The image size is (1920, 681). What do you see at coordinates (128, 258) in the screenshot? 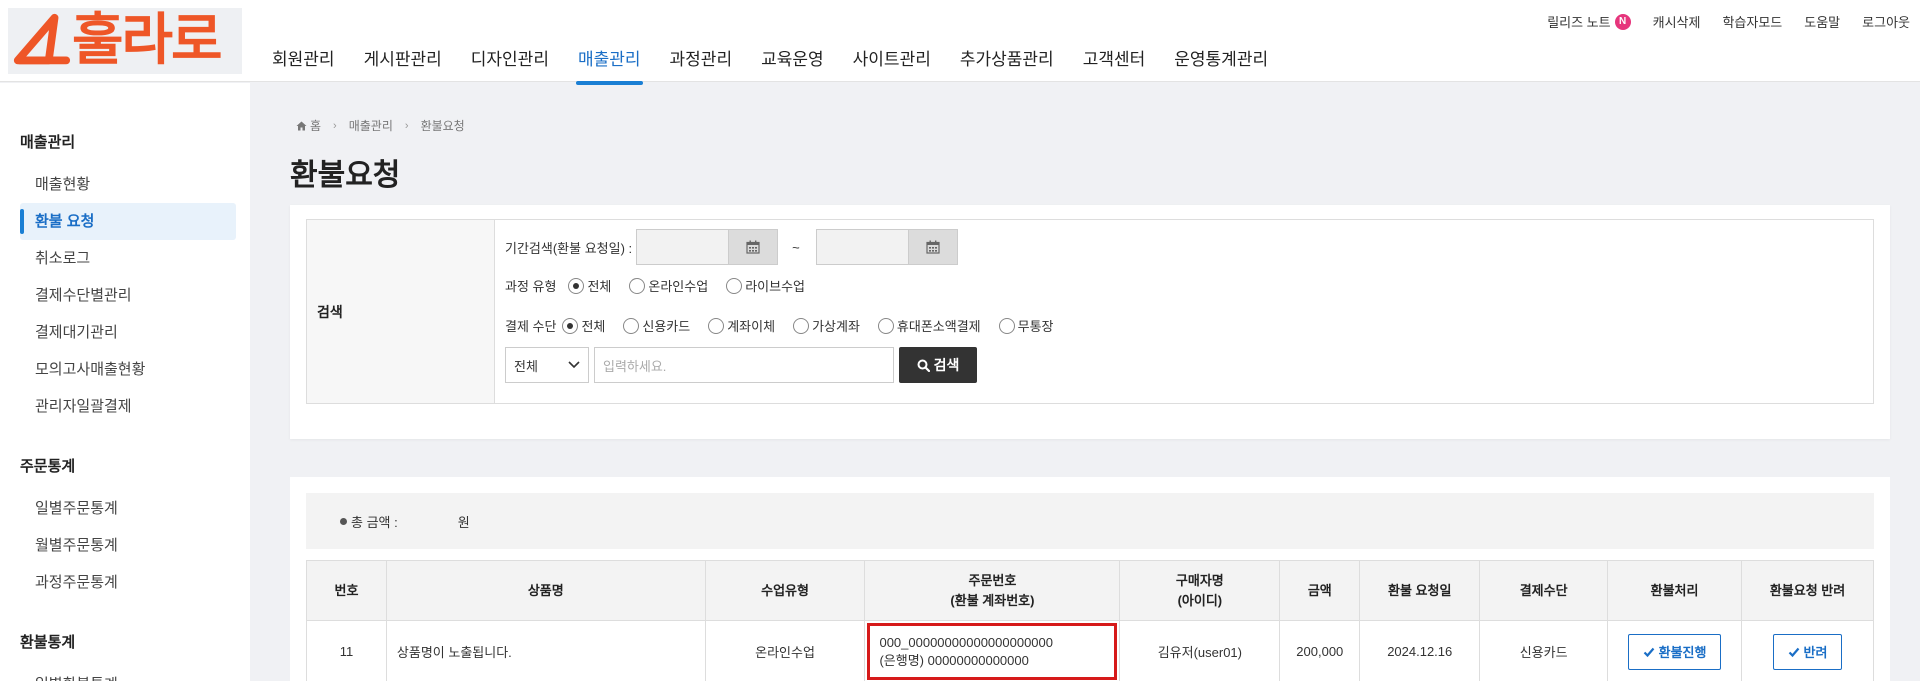
I see `sidebar-item-cancel-log: 취소로그` at bounding box center [128, 258].